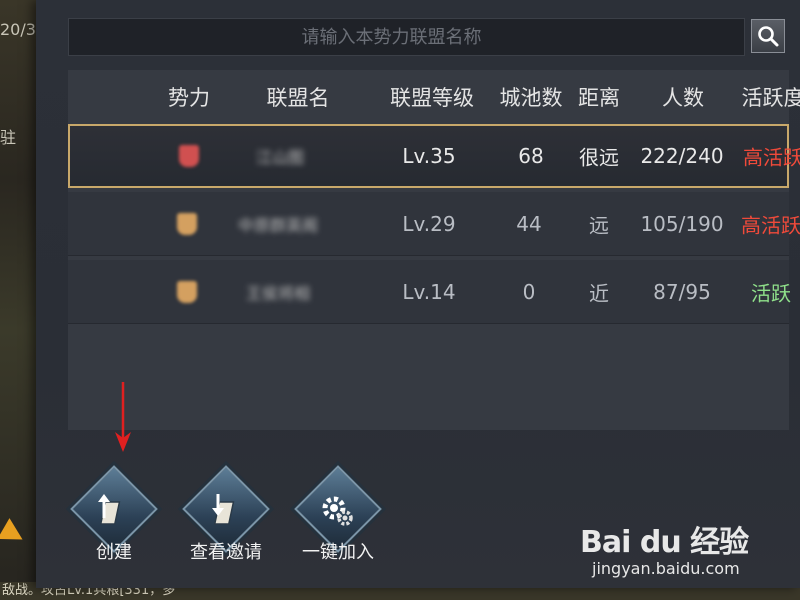 This screenshot has height=600, width=800. What do you see at coordinates (123, 417) in the screenshot?
I see `red-arrow-annotation` at bounding box center [123, 417].